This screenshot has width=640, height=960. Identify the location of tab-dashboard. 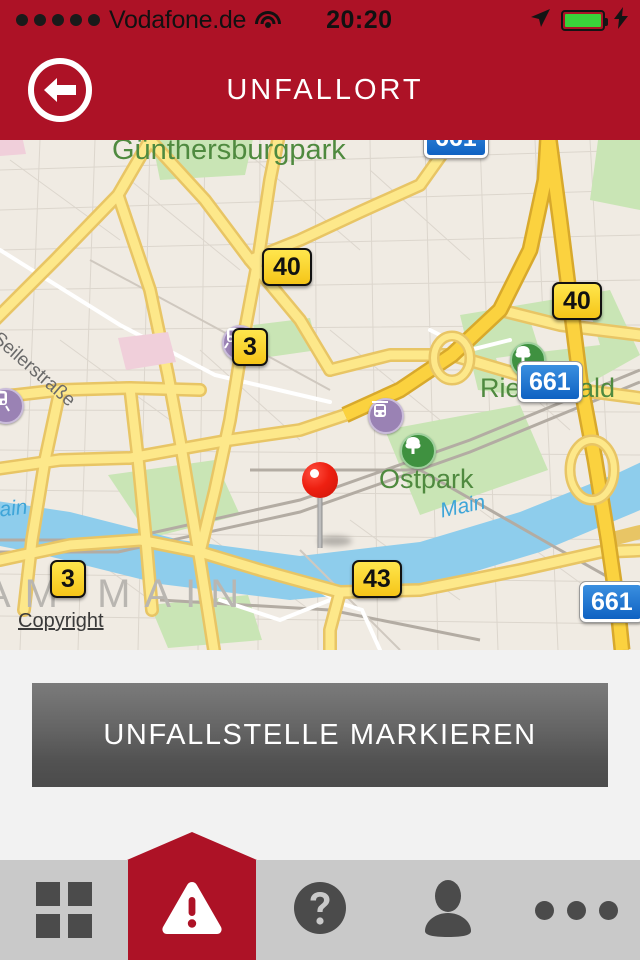
(64, 910).